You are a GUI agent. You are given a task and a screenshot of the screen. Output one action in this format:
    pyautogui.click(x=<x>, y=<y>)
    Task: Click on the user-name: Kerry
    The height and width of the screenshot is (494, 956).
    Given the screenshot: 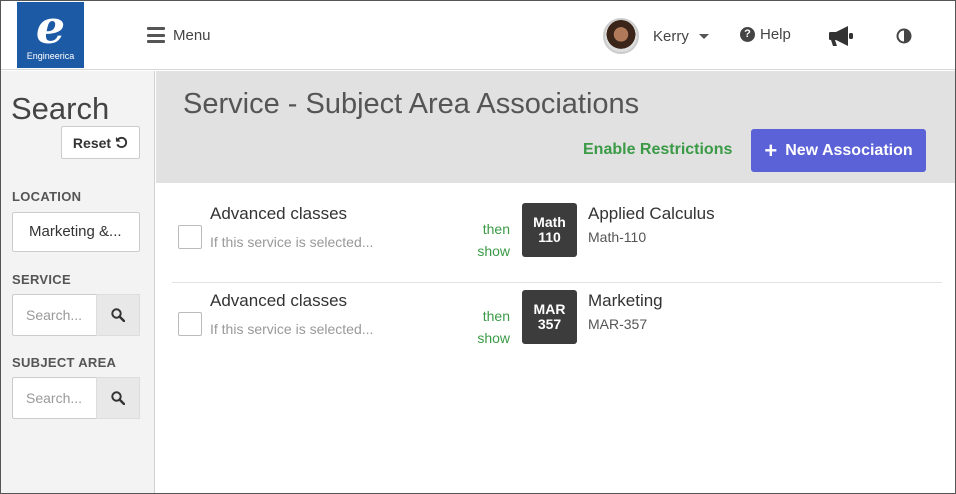 What is the action you would take?
    pyautogui.click(x=671, y=36)
    